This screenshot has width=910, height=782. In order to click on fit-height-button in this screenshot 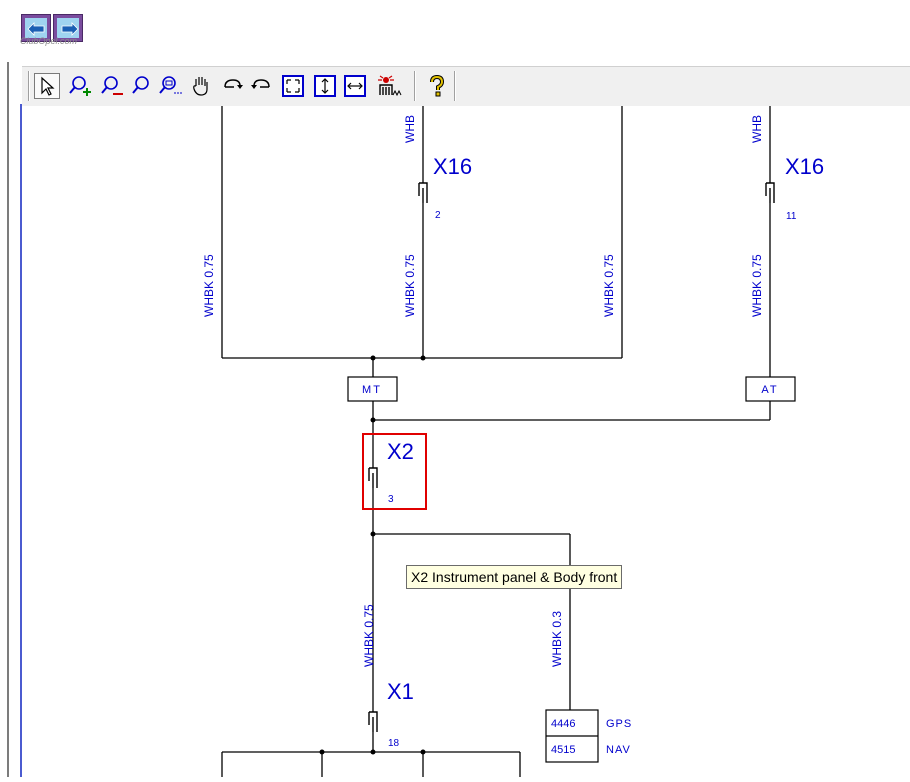, I will do `click(325, 86)`.